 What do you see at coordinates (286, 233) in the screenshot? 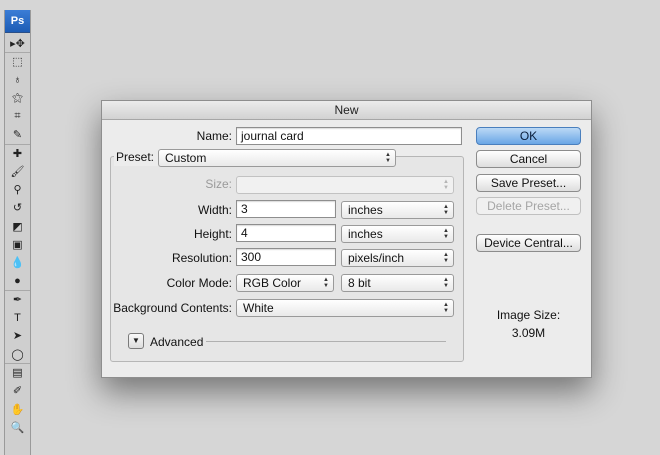
I see `height-input: 4` at bounding box center [286, 233].